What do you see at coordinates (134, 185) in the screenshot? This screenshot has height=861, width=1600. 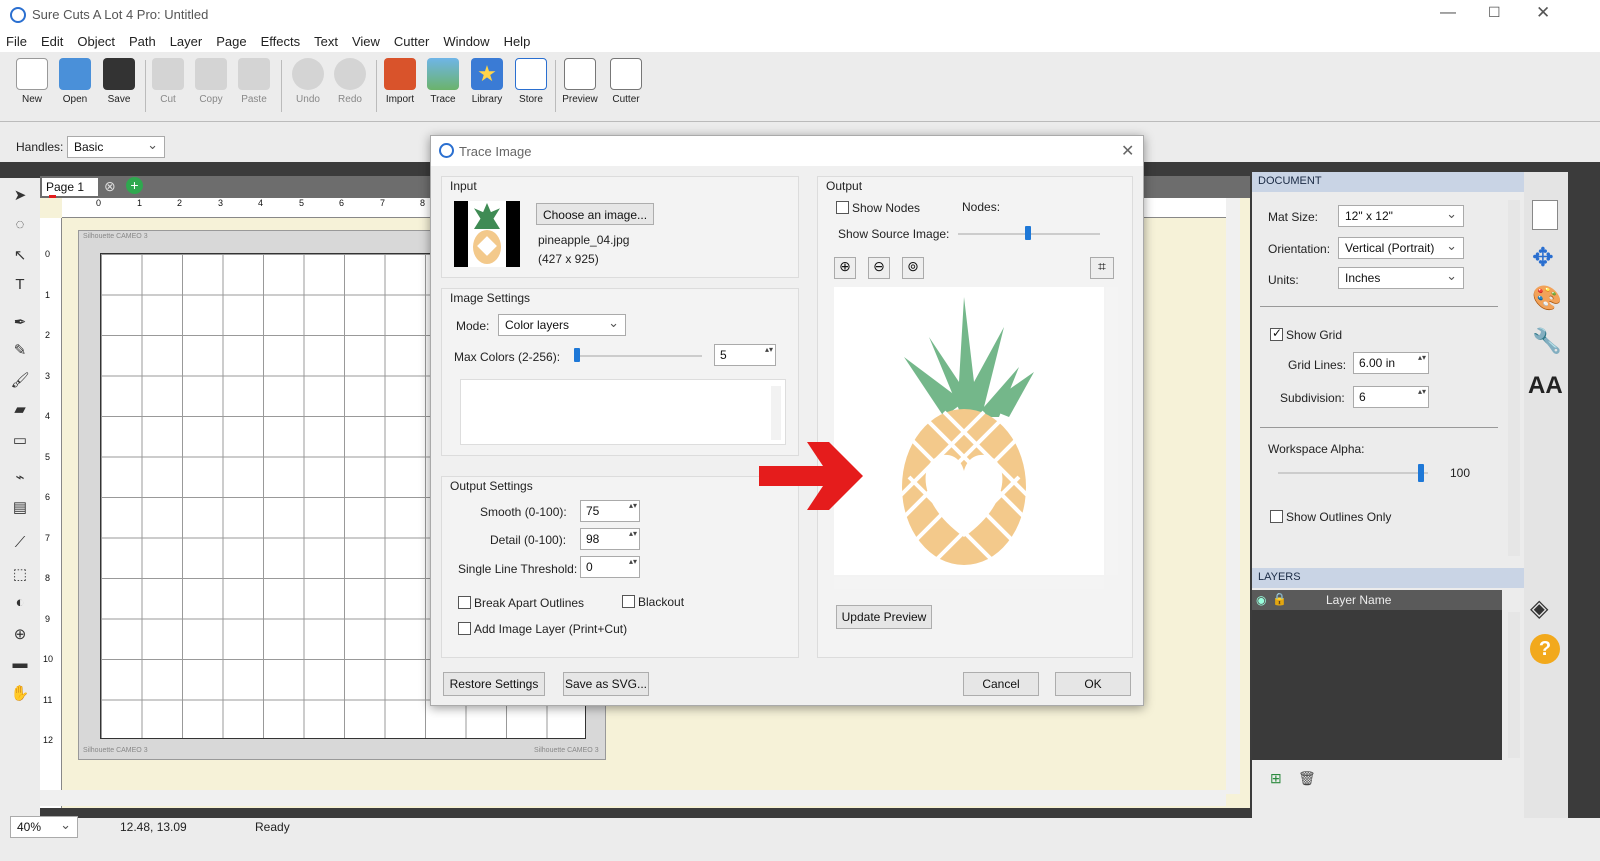 I see `add-page-icon: +` at bounding box center [134, 185].